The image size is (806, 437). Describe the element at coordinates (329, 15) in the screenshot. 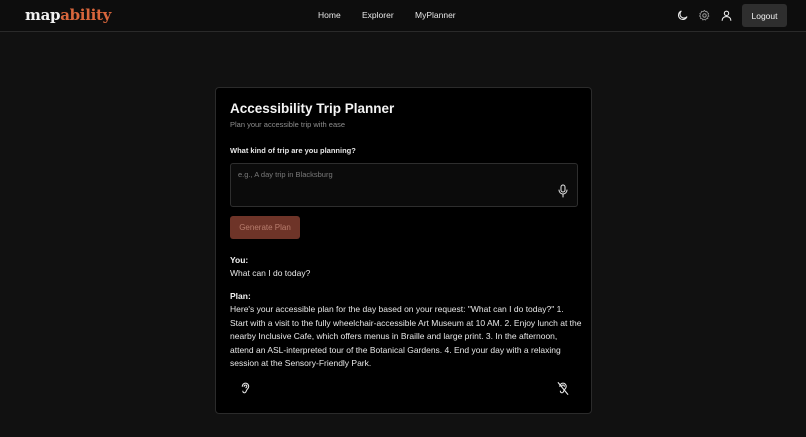

I see `nav-link-home: Home` at that location.